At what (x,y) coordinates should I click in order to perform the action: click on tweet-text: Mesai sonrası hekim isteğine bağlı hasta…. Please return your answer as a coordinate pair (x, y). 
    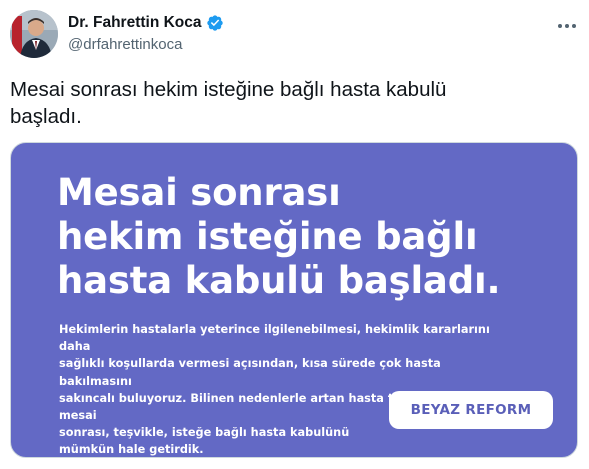
    Looking at the image, I should click on (280, 103).